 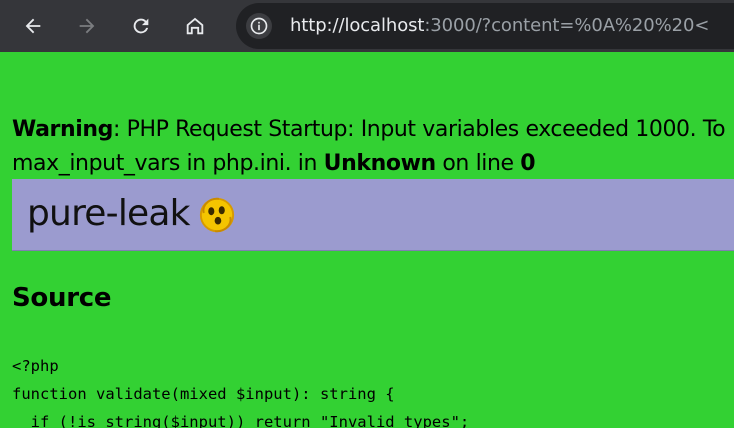 What do you see at coordinates (528, 163) in the screenshot?
I see `warning-line-number: 0` at bounding box center [528, 163].